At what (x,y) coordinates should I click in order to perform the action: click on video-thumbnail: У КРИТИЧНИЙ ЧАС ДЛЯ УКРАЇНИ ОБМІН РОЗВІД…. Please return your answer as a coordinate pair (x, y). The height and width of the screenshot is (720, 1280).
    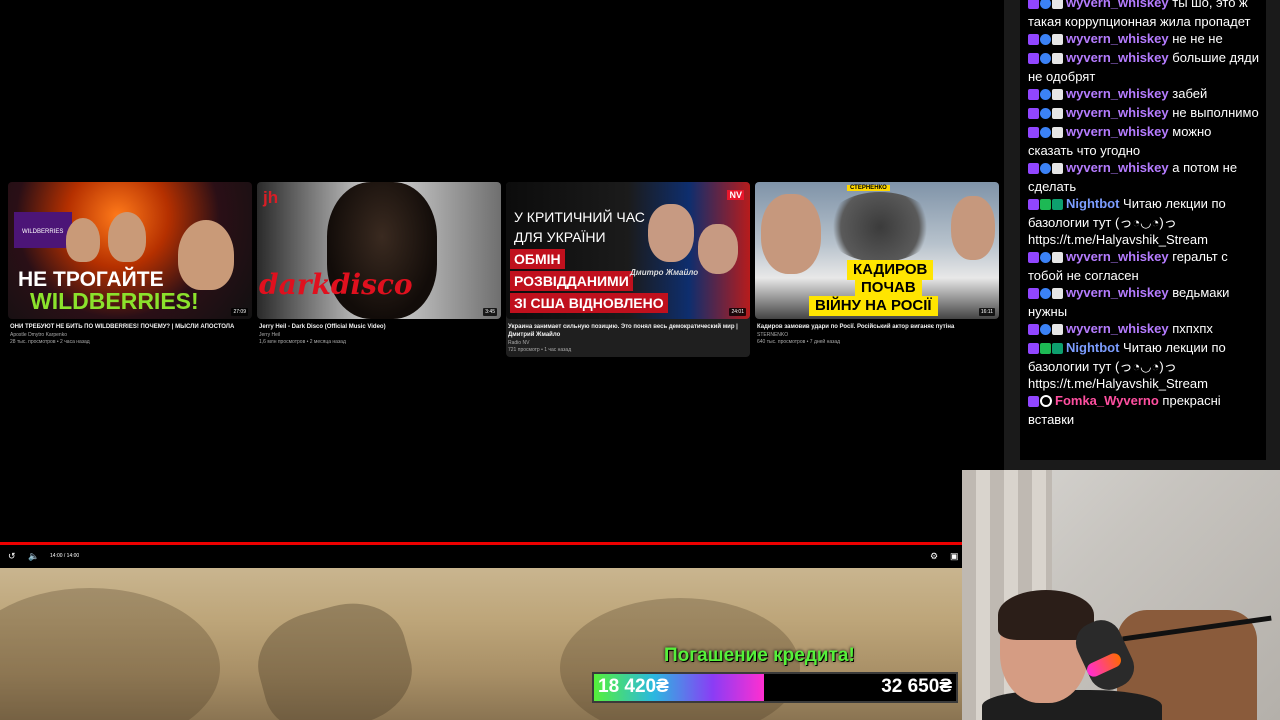
    Looking at the image, I should click on (628, 250).